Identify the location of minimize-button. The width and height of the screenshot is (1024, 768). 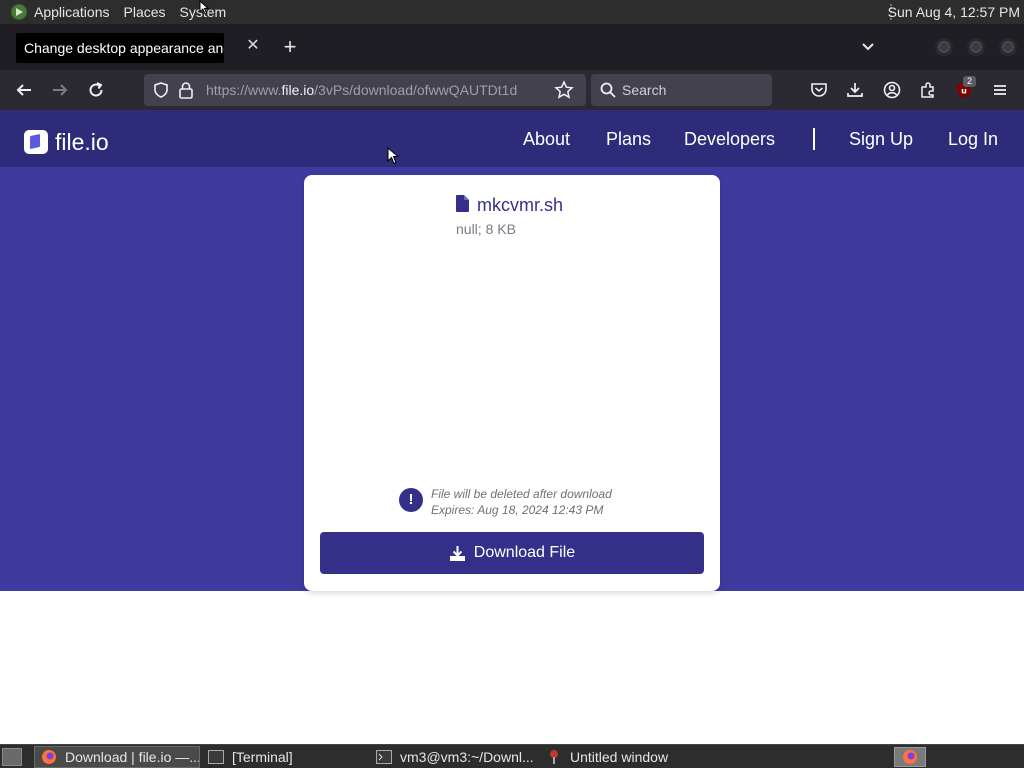
(944, 47).